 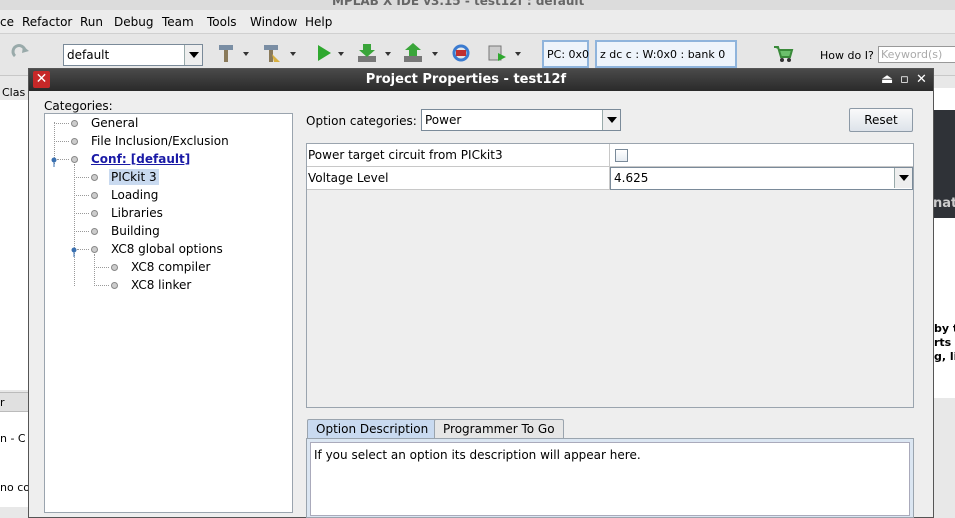 What do you see at coordinates (133, 55) in the screenshot?
I see `configuration-select: default` at bounding box center [133, 55].